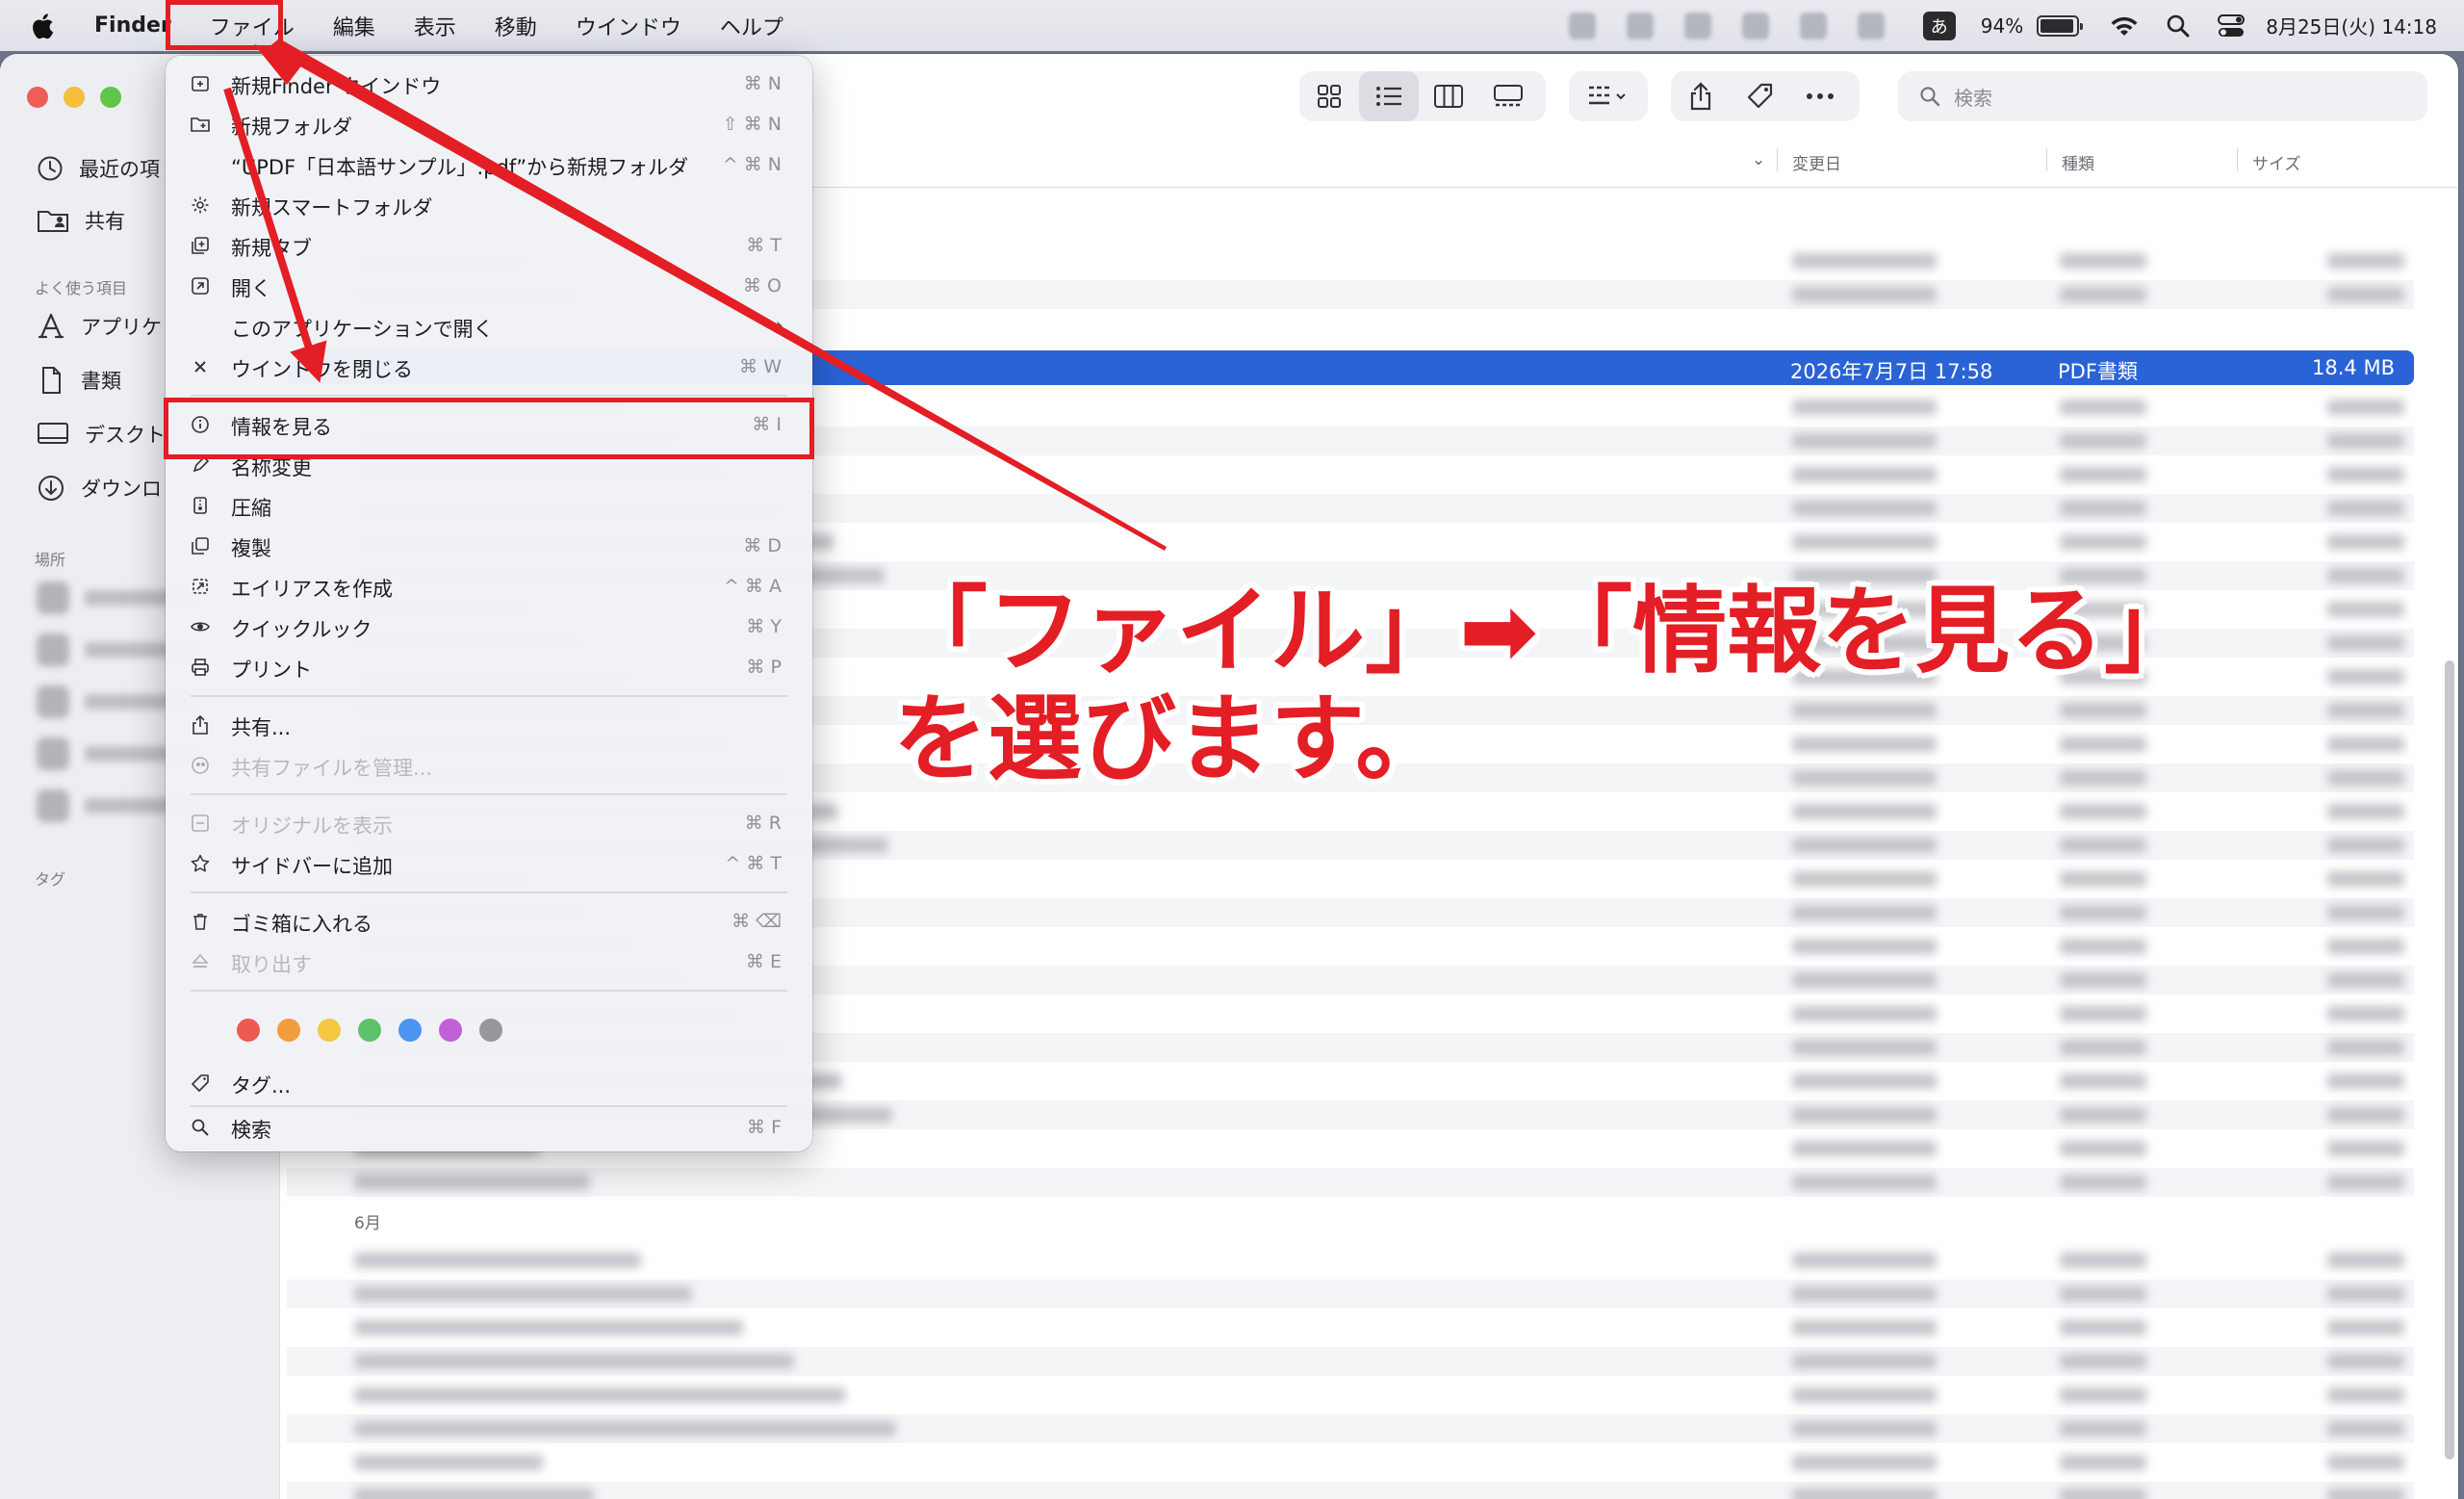  Describe the element at coordinates (99, 488) in the screenshot. I see `sidebar-item-downloads: ダウンロ` at that location.